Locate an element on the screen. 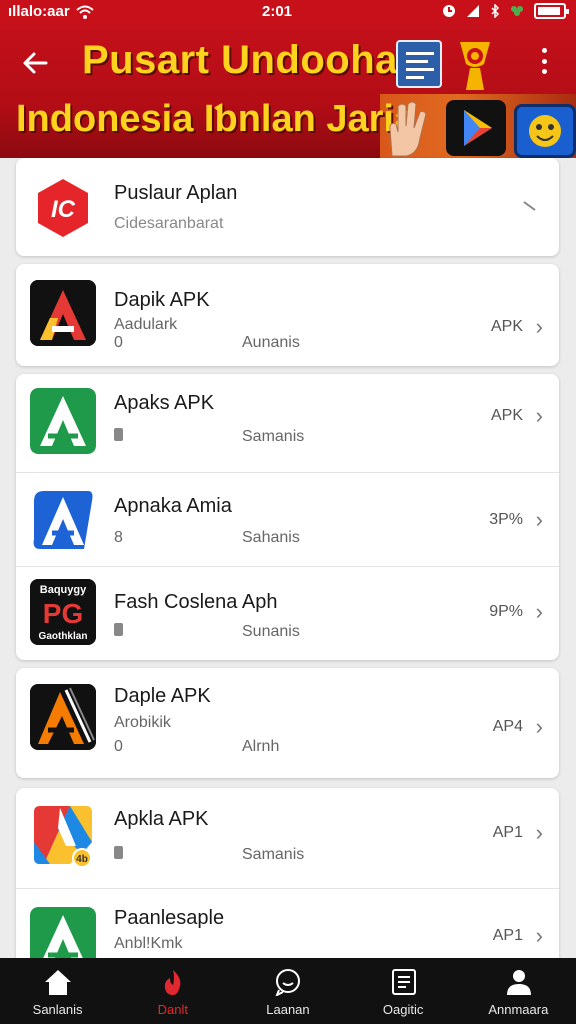  app-name: Apkla APK is located at coordinates (161, 819).